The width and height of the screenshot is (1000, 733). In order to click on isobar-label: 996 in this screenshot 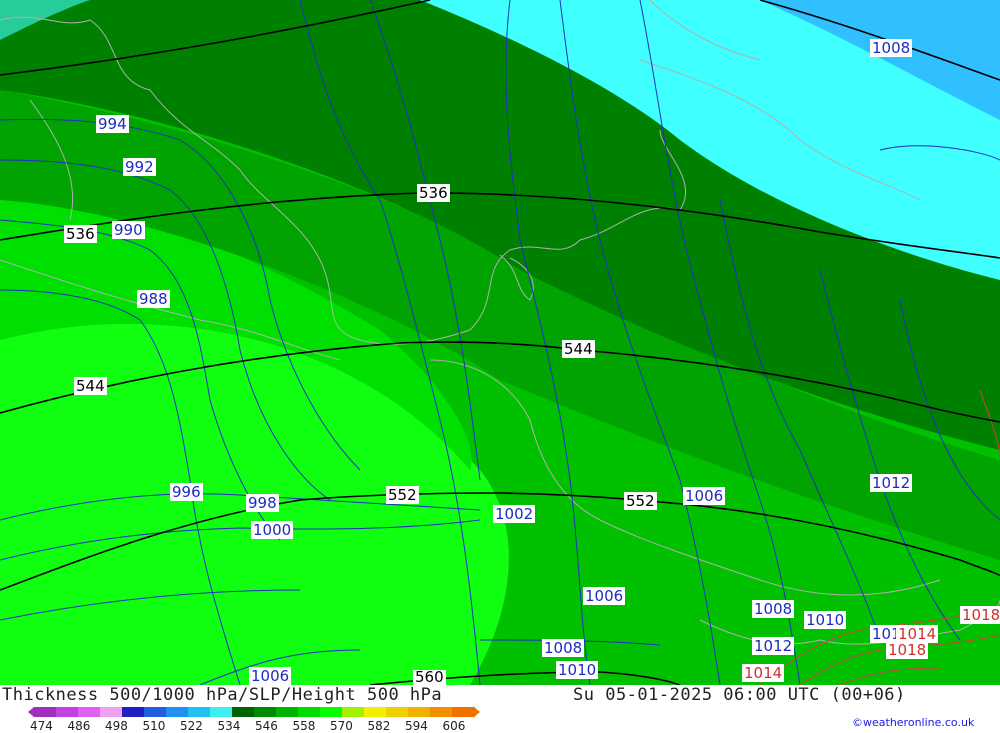, I will do `click(186, 492)`.